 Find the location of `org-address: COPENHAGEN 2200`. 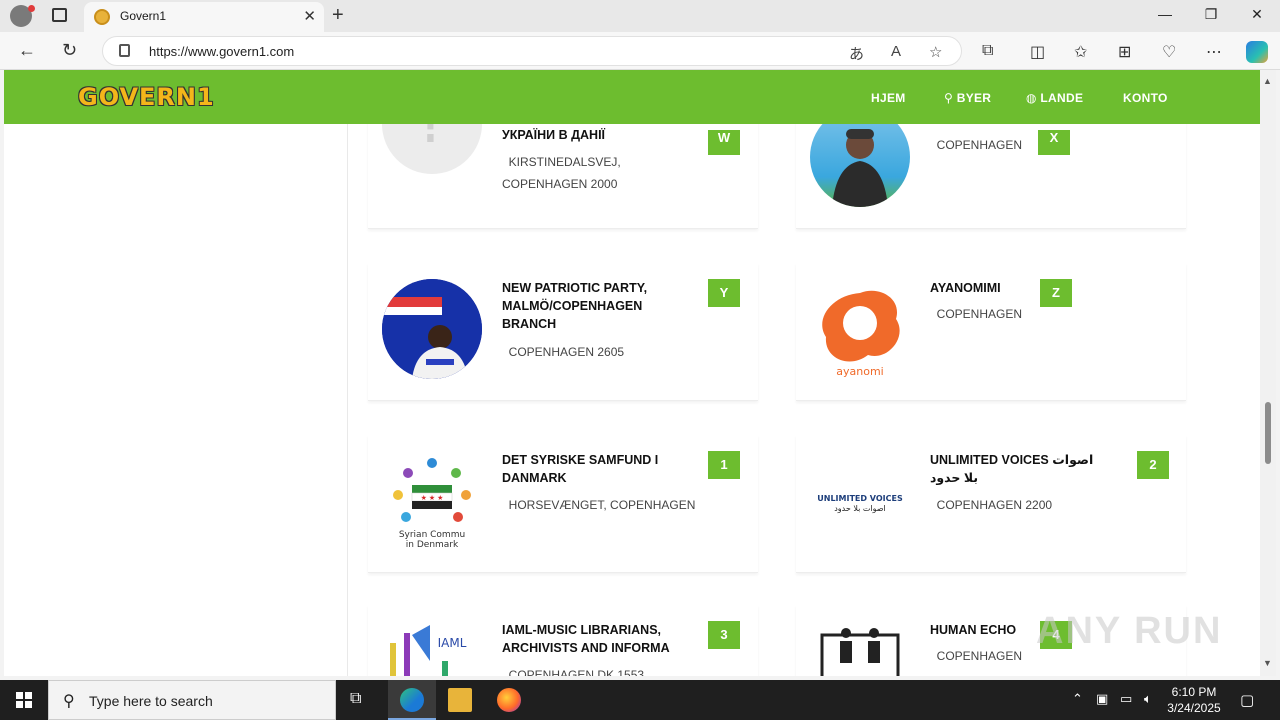

org-address: COPENHAGEN 2200 is located at coordinates (1035, 505).